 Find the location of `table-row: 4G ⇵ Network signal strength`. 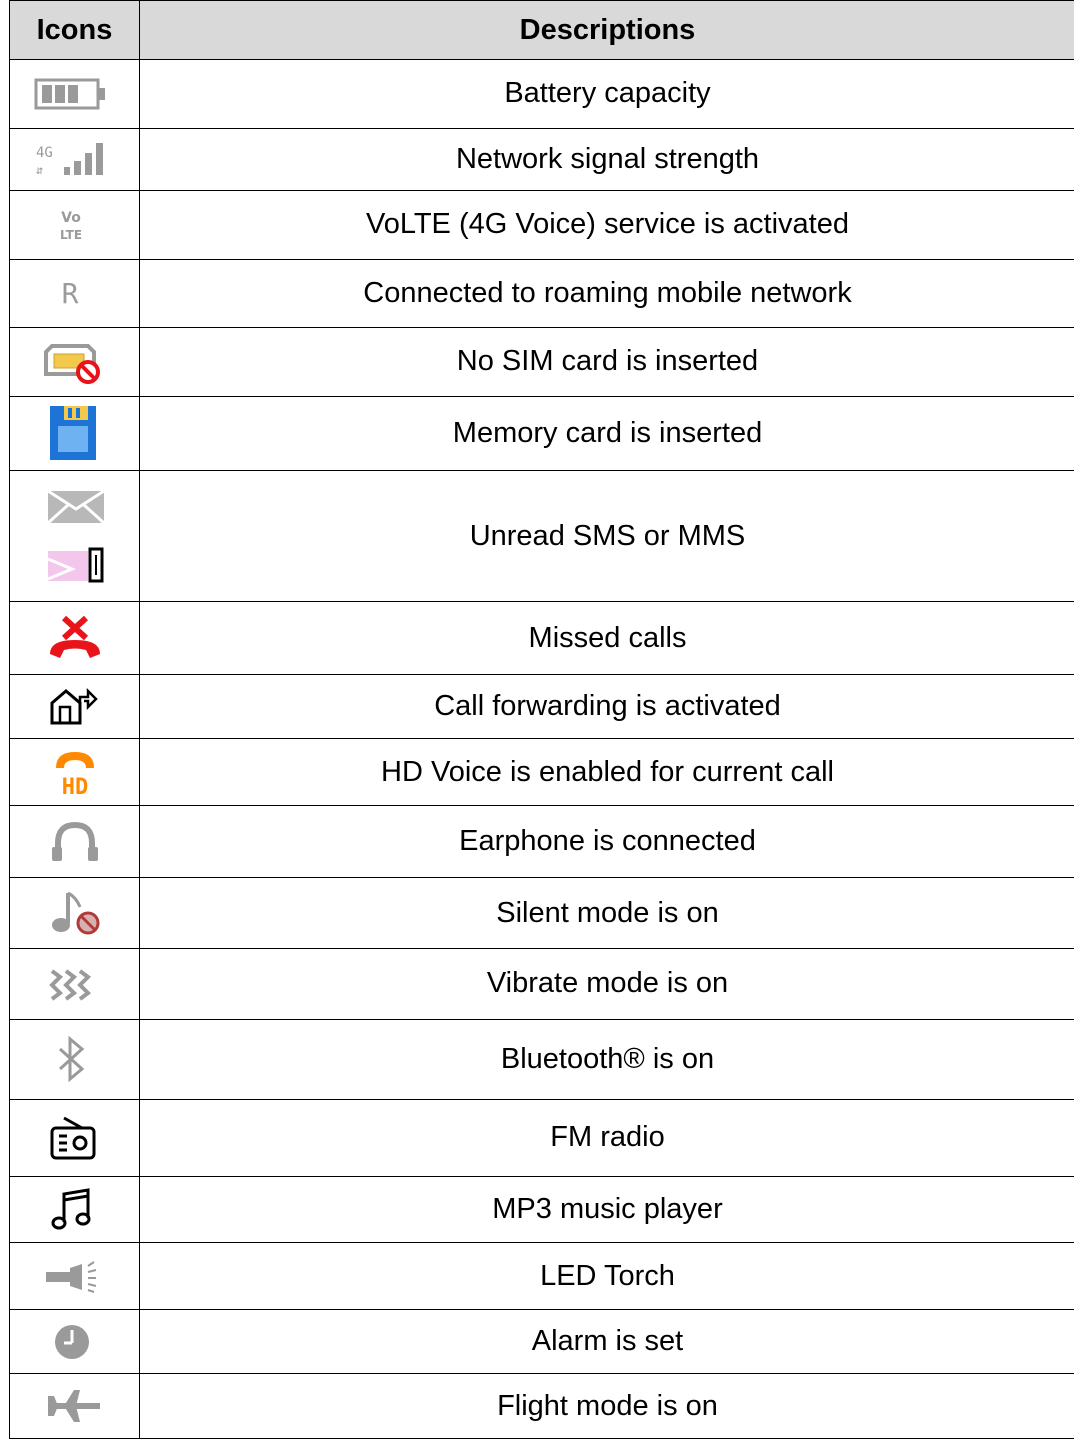

table-row: 4G ⇵ Network signal strength is located at coordinates (541, 159).